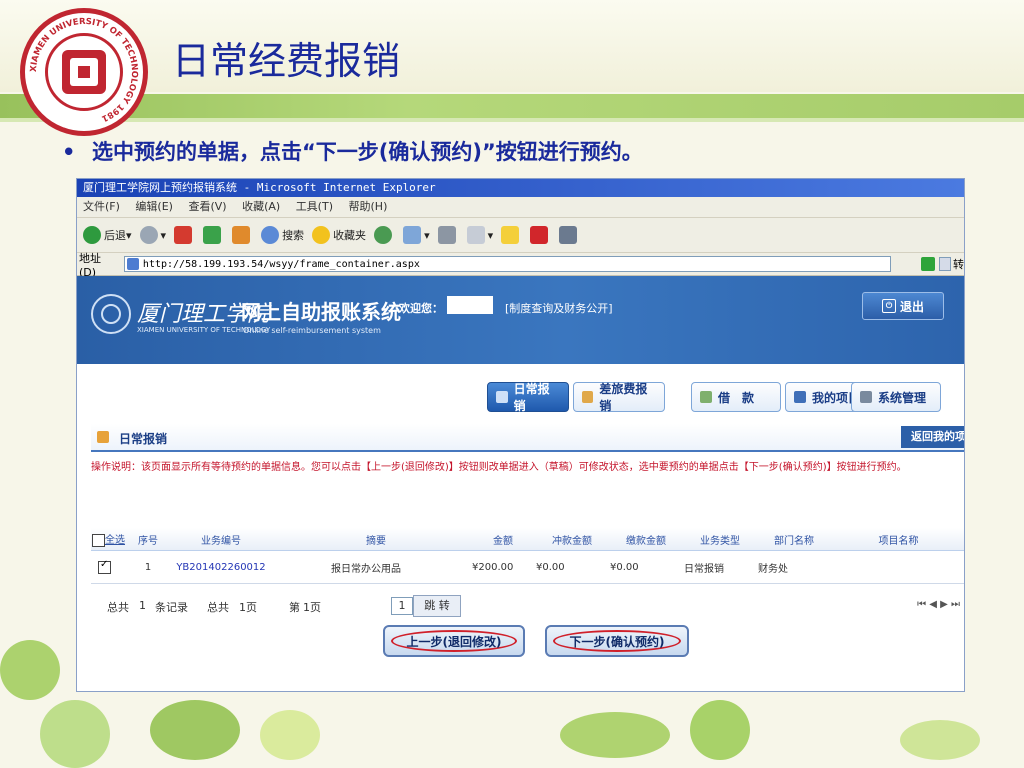  What do you see at coordinates (520, 207) in the screenshot?
I see `browser-menubar: 文件(F) 编辑(E) 查看(V) 收藏(A) 工具(T) 帮助(H)` at bounding box center [520, 207].